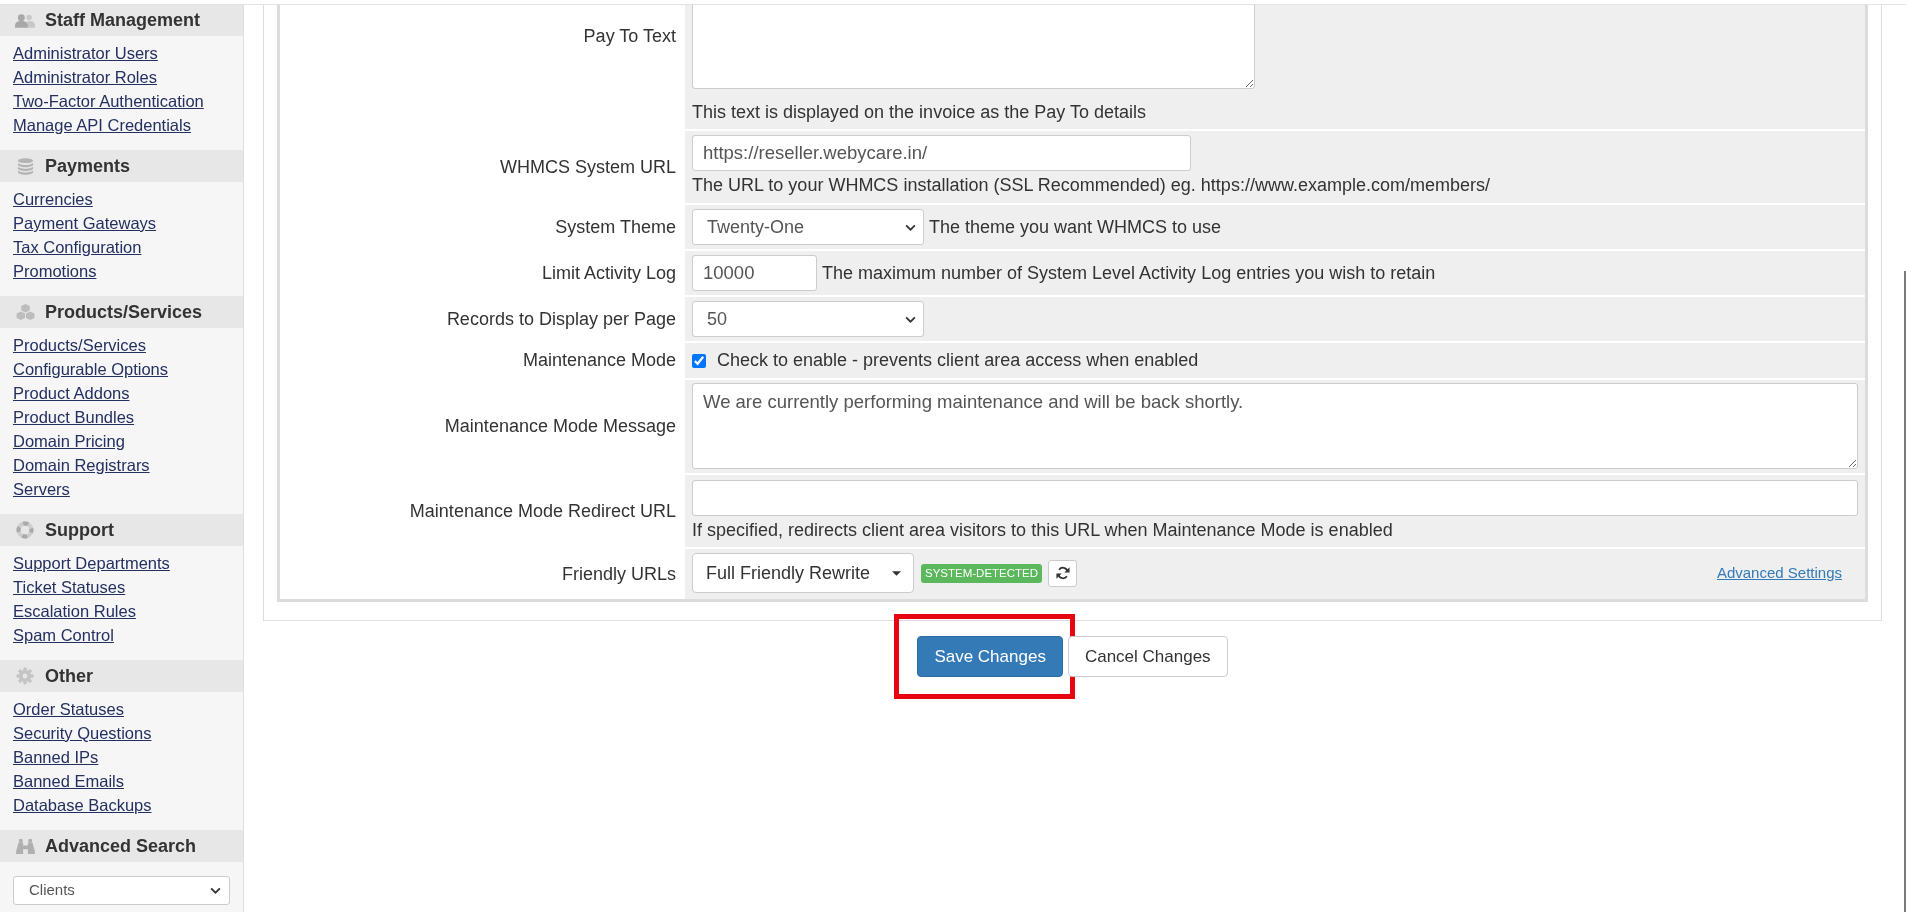  Describe the element at coordinates (53, 199) in the screenshot. I see `sidebar-link: Currencies` at that location.